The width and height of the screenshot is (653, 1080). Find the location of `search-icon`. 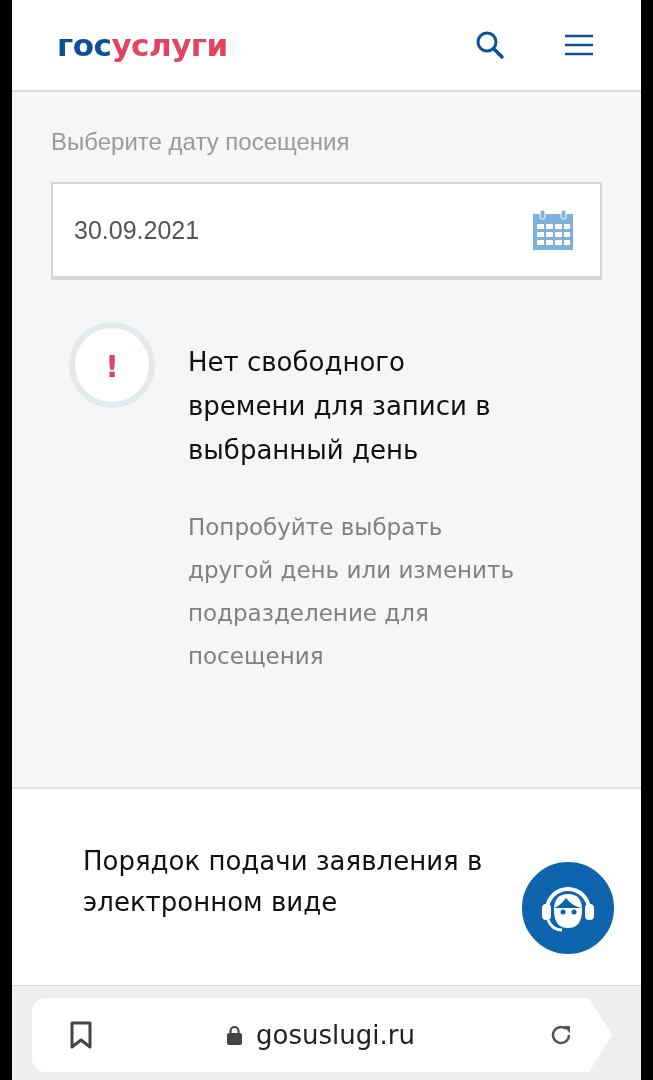

search-icon is located at coordinates (490, 45).